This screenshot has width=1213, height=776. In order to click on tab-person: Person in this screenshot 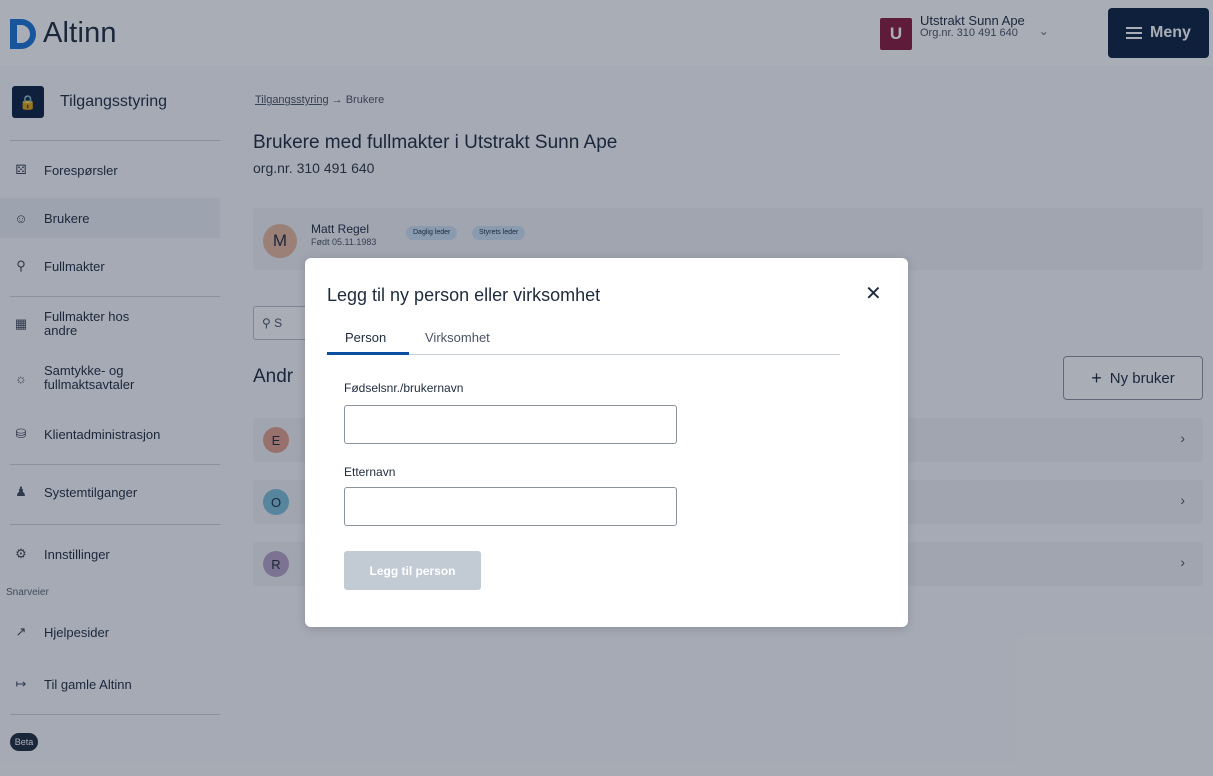, I will do `click(365, 337)`.